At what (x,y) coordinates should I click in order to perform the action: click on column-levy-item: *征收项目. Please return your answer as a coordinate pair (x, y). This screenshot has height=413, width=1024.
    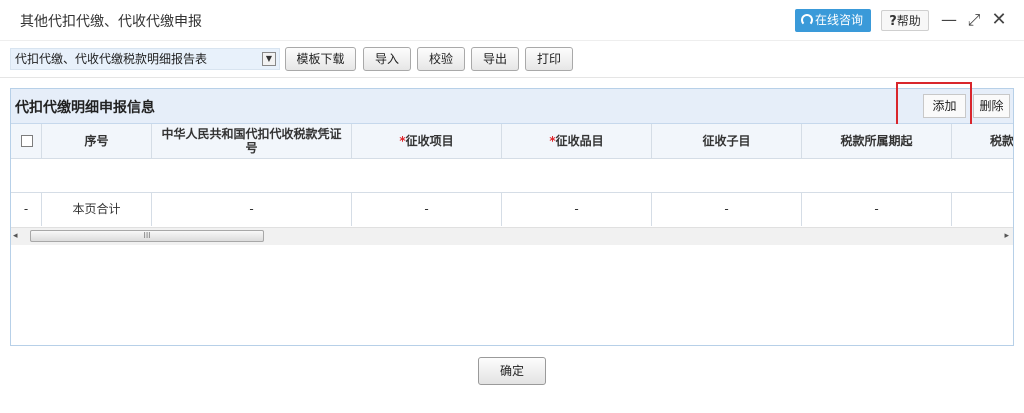
    Looking at the image, I should click on (427, 141).